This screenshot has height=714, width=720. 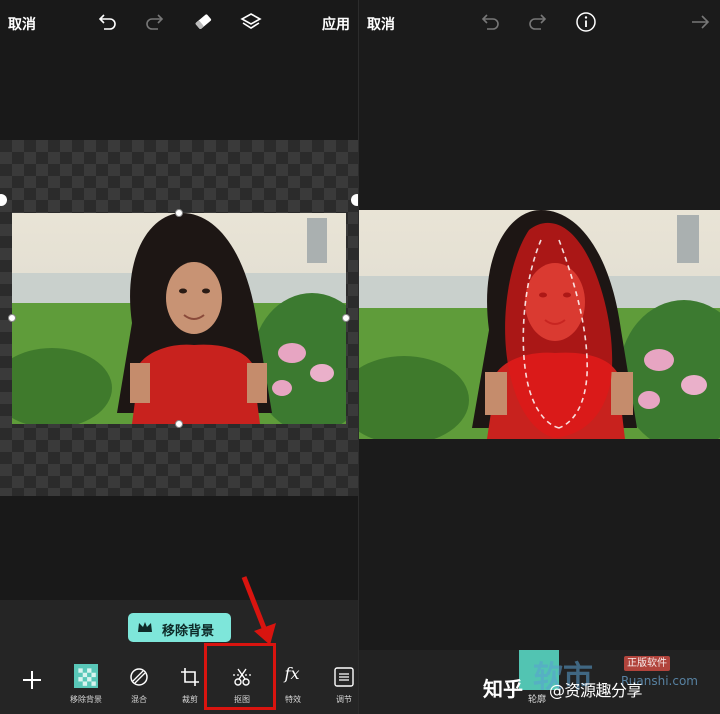 What do you see at coordinates (293, 686) in the screenshot?
I see `effects-tool: fx 特效` at bounding box center [293, 686].